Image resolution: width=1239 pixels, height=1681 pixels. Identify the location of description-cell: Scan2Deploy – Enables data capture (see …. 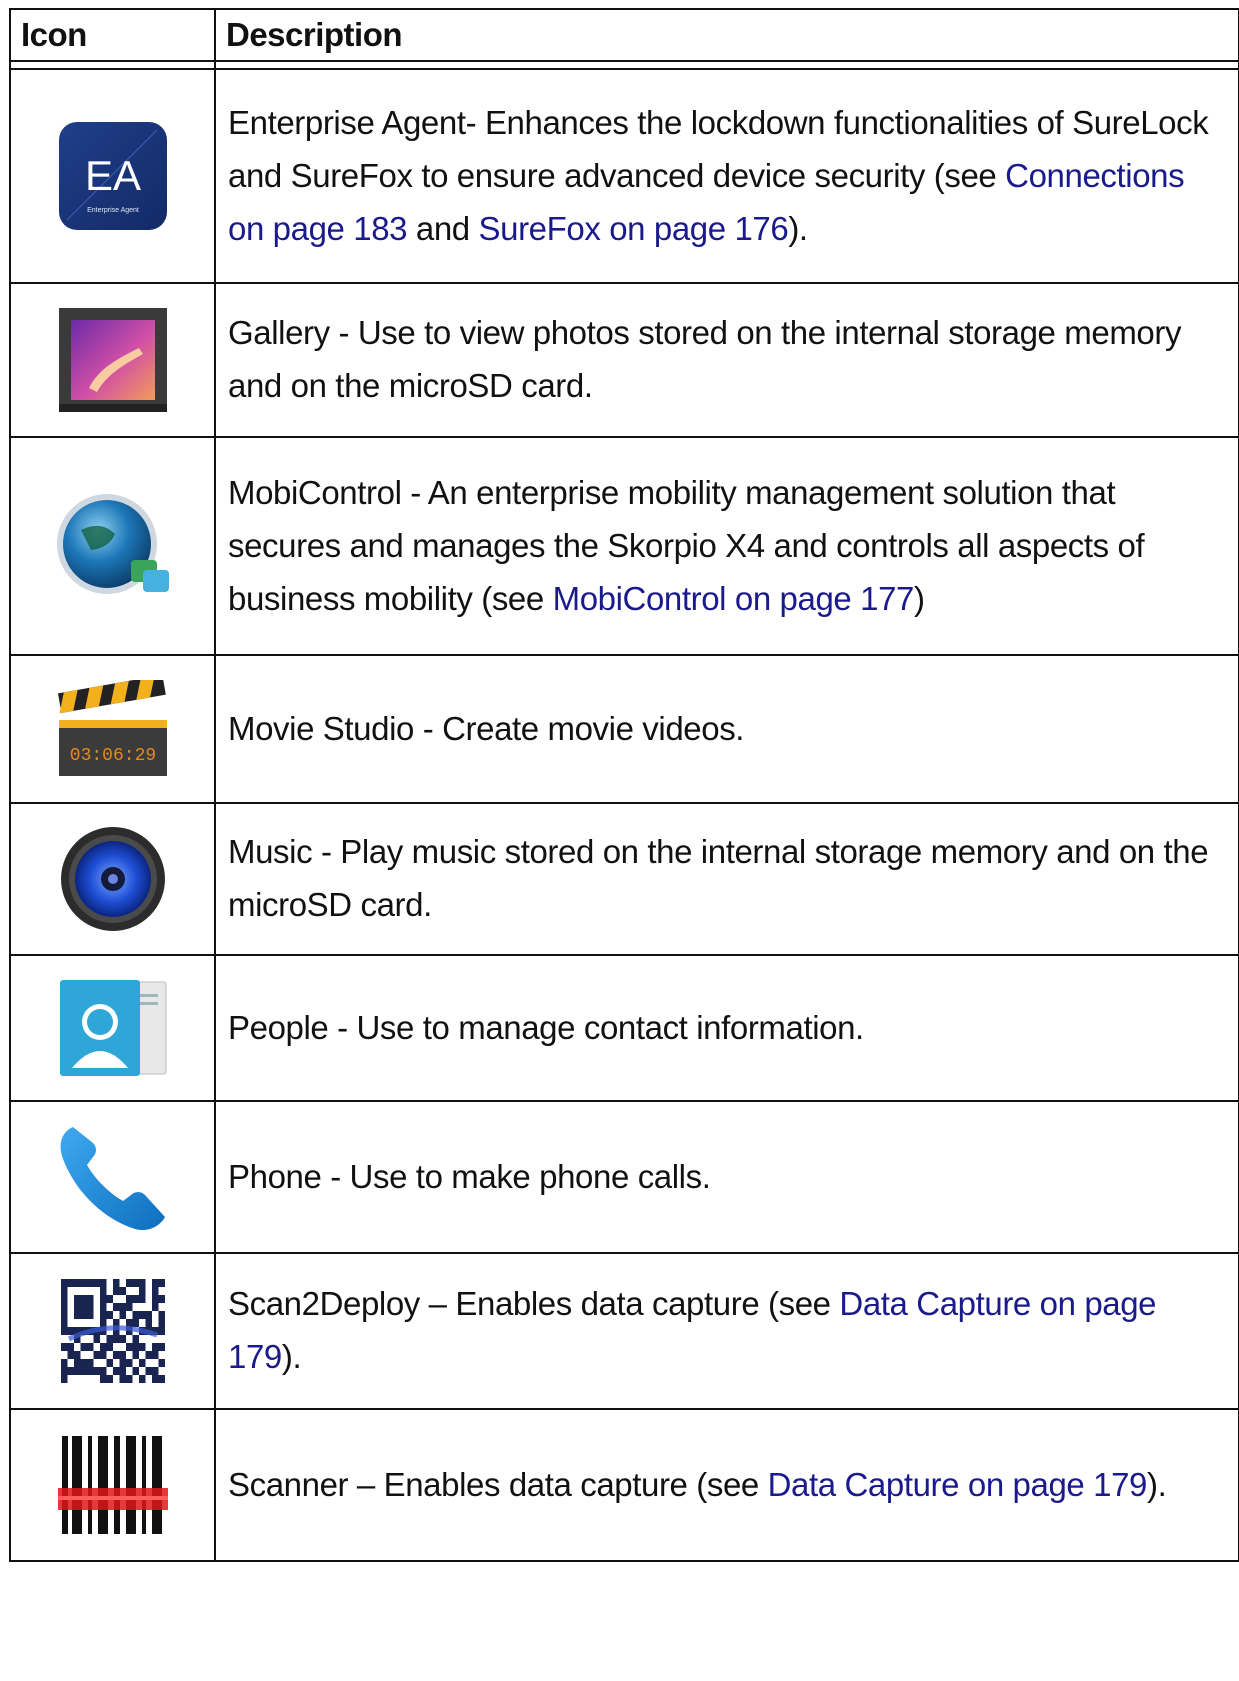
(726, 1331).